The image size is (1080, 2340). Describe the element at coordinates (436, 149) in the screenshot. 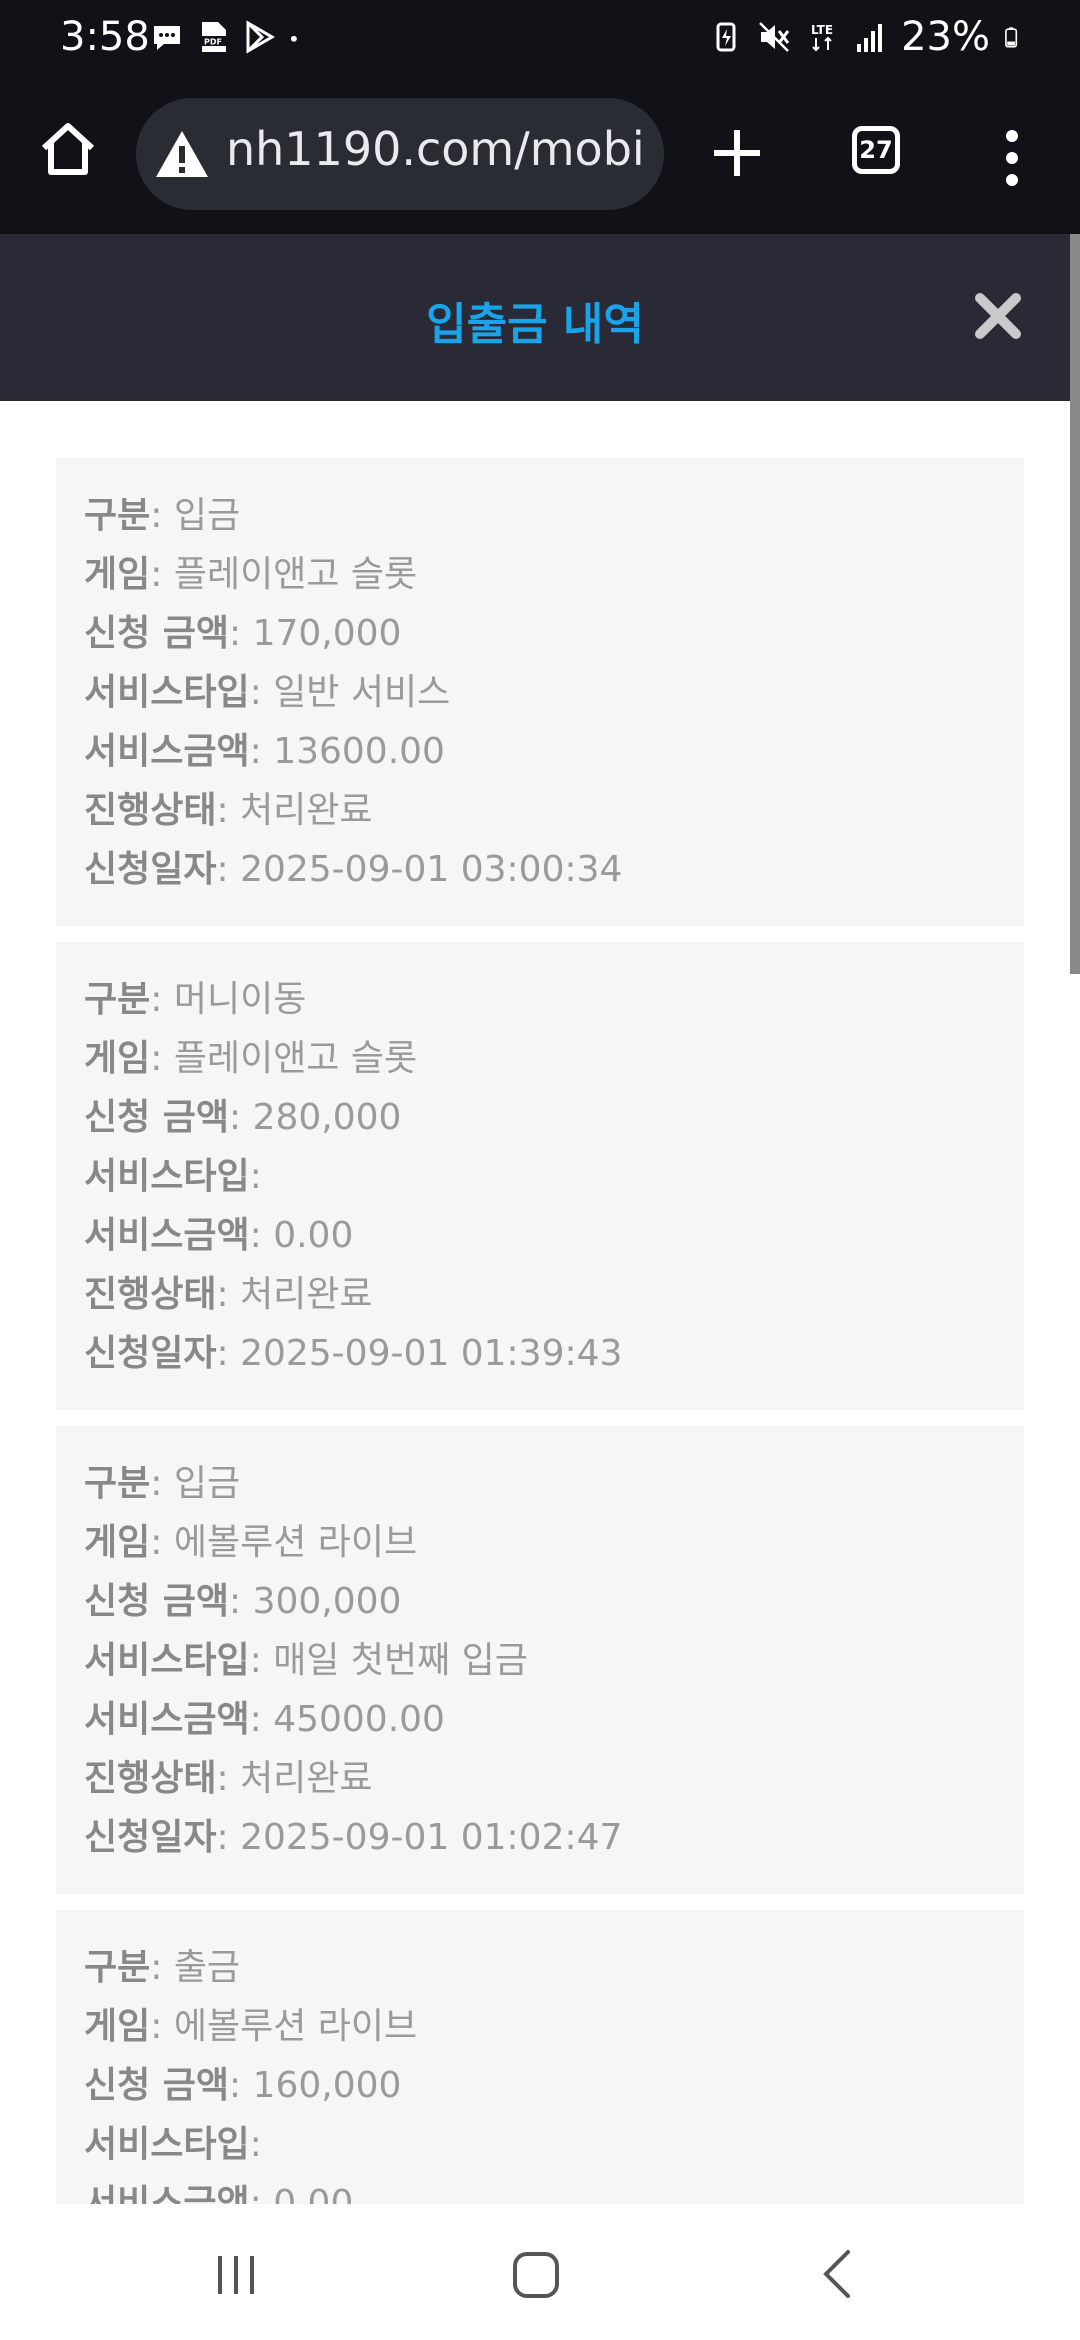

I see `url-text: nh1190.com/mobile/` at that location.